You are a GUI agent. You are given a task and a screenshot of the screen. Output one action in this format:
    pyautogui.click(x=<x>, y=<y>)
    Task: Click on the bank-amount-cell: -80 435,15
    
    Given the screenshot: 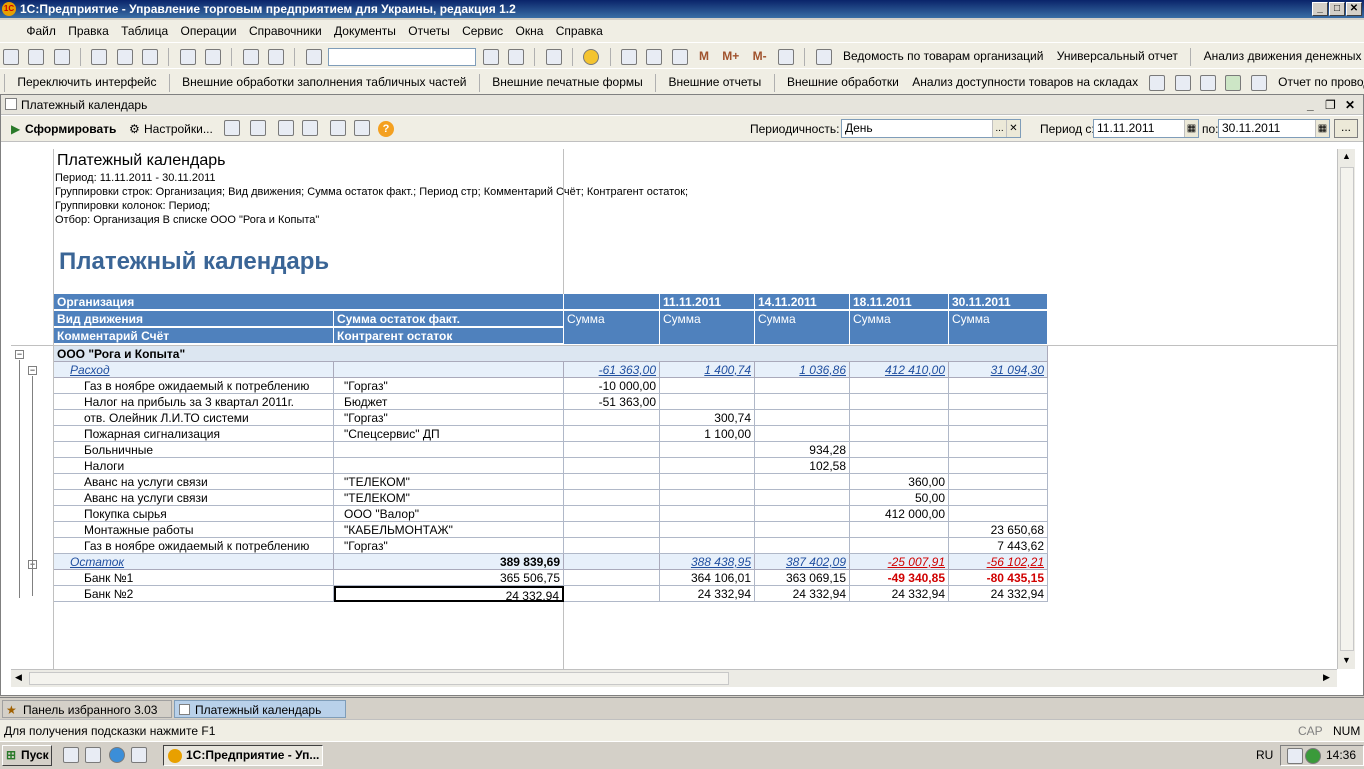 What is the action you would take?
    pyautogui.click(x=998, y=578)
    